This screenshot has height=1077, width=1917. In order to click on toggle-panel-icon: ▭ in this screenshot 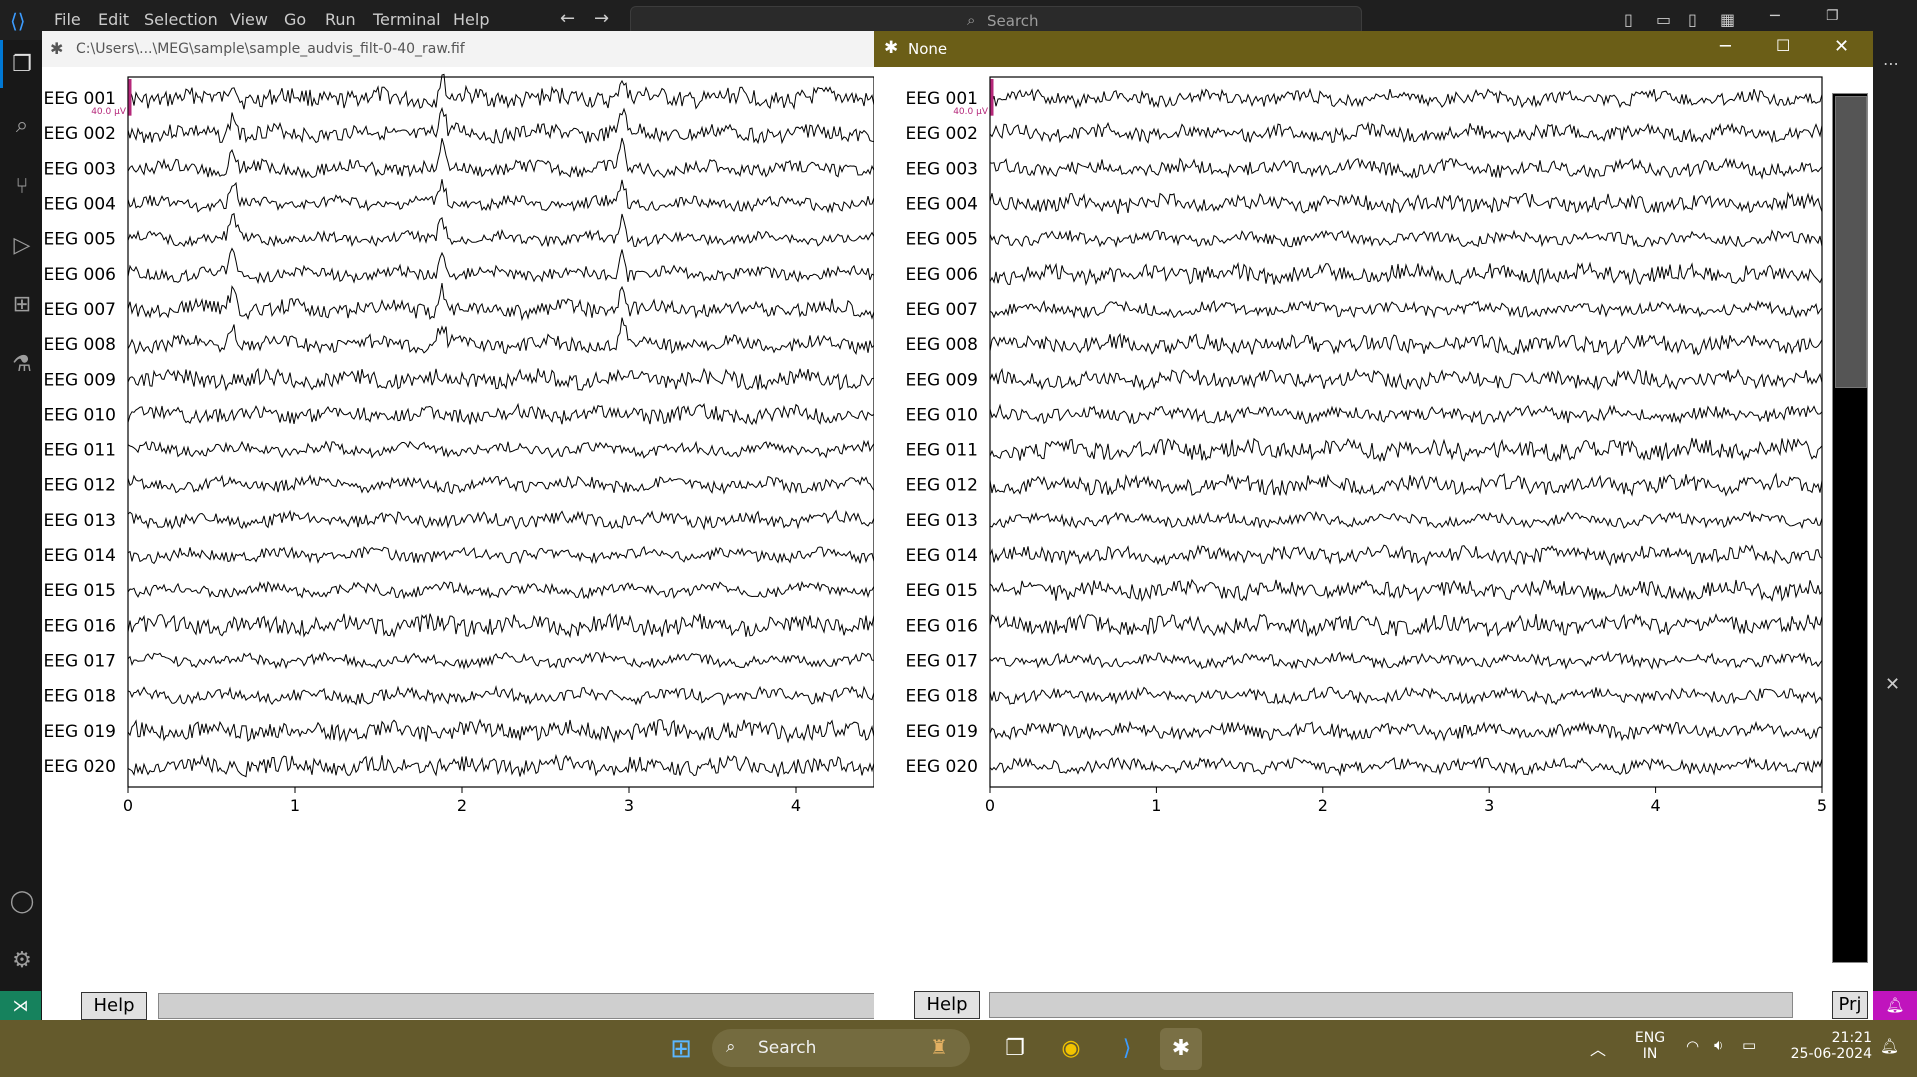, I will do `click(1663, 19)`.